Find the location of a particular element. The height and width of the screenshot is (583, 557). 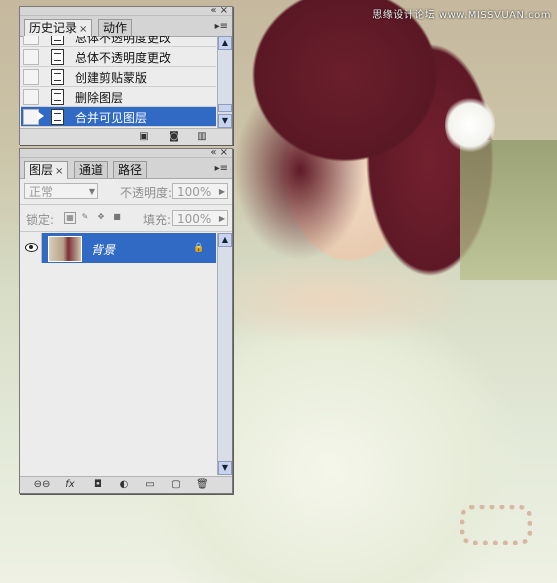

history-item: 创建剪贴蒙版 is located at coordinates (118, 77).